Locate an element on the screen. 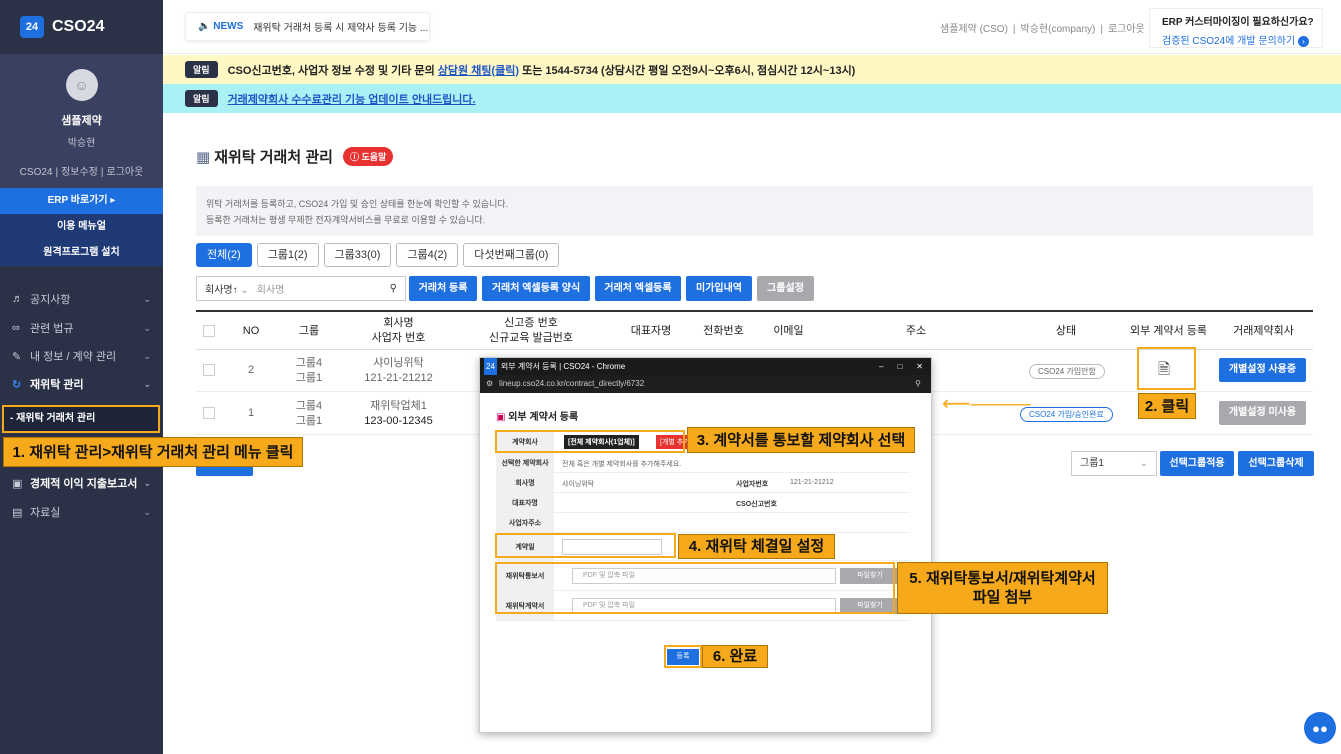 The height and width of the screenshot is (754, 1341). menu-archive: ▤ 자료실 ⌄ is located at coordinates (81, 512).